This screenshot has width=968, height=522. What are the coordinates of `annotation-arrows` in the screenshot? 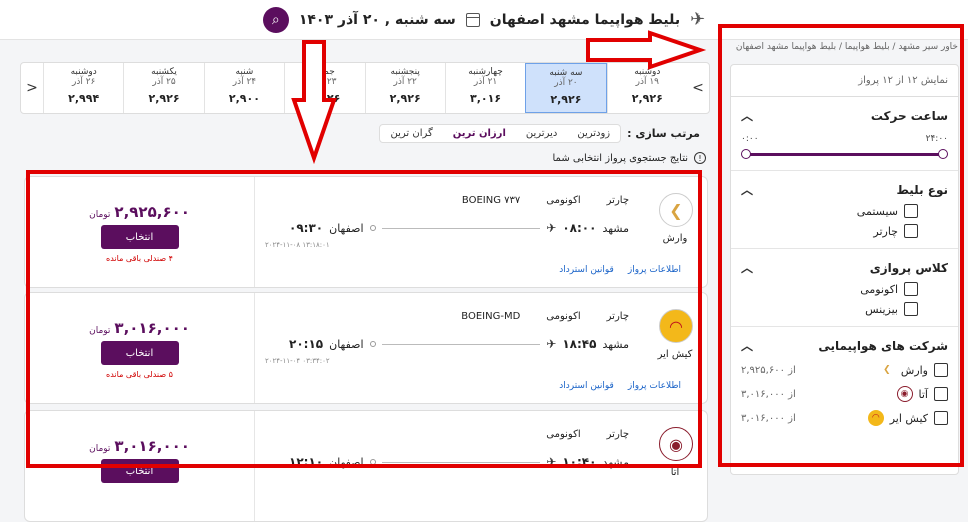 It's located at (499, 97).